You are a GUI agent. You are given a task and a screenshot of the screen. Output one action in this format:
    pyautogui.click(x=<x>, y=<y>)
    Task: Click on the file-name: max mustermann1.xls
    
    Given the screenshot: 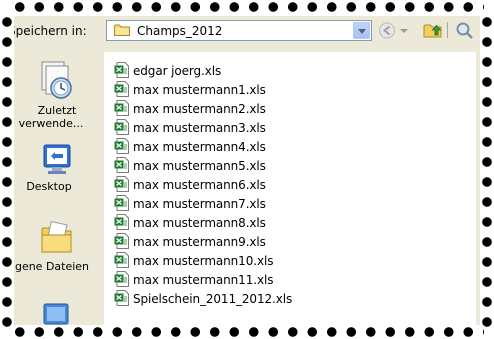 What is the action you would take?
    pyautogui.click(x=199, y=90)
    